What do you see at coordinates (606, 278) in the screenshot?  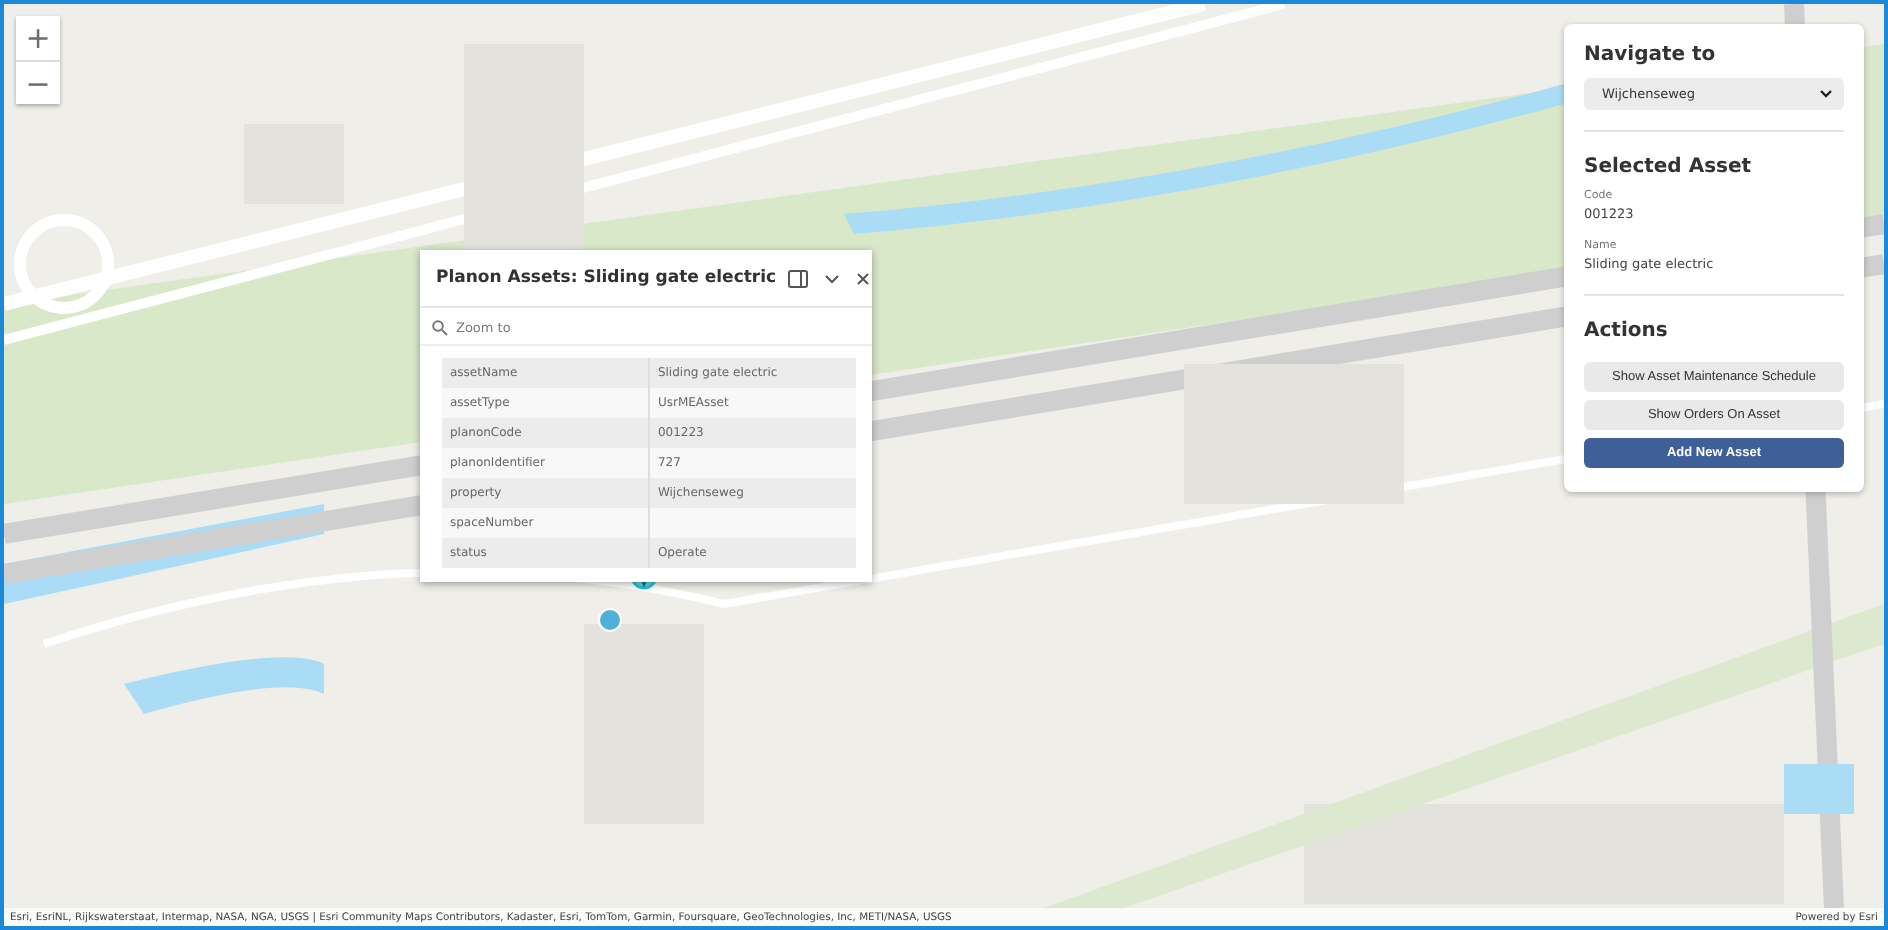 I see `popup-title: Planon Assets: Sliding gate electric` at bounding box center [606, 278].